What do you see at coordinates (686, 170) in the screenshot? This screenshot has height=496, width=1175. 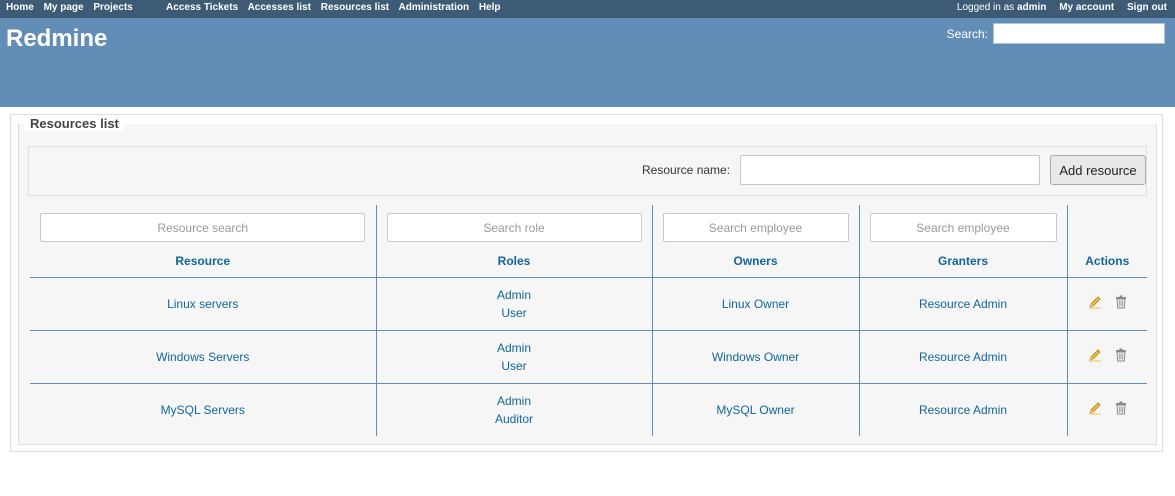 I see `resource-name-label: Resource name:` at bounding box center [686, 170].